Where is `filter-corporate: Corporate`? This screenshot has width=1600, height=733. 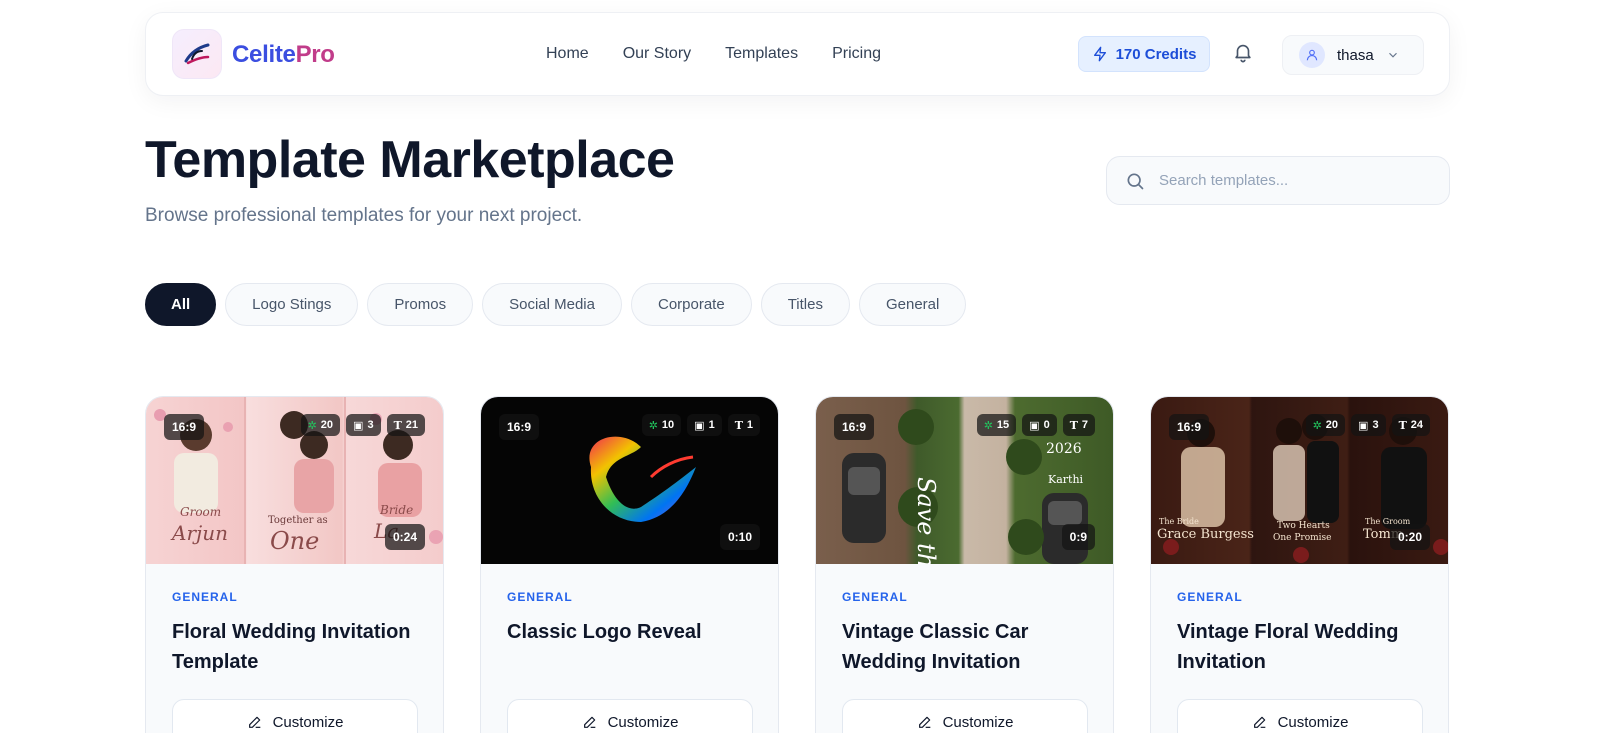 filter-corporate: Corporate is located at coordinates (691, 304).